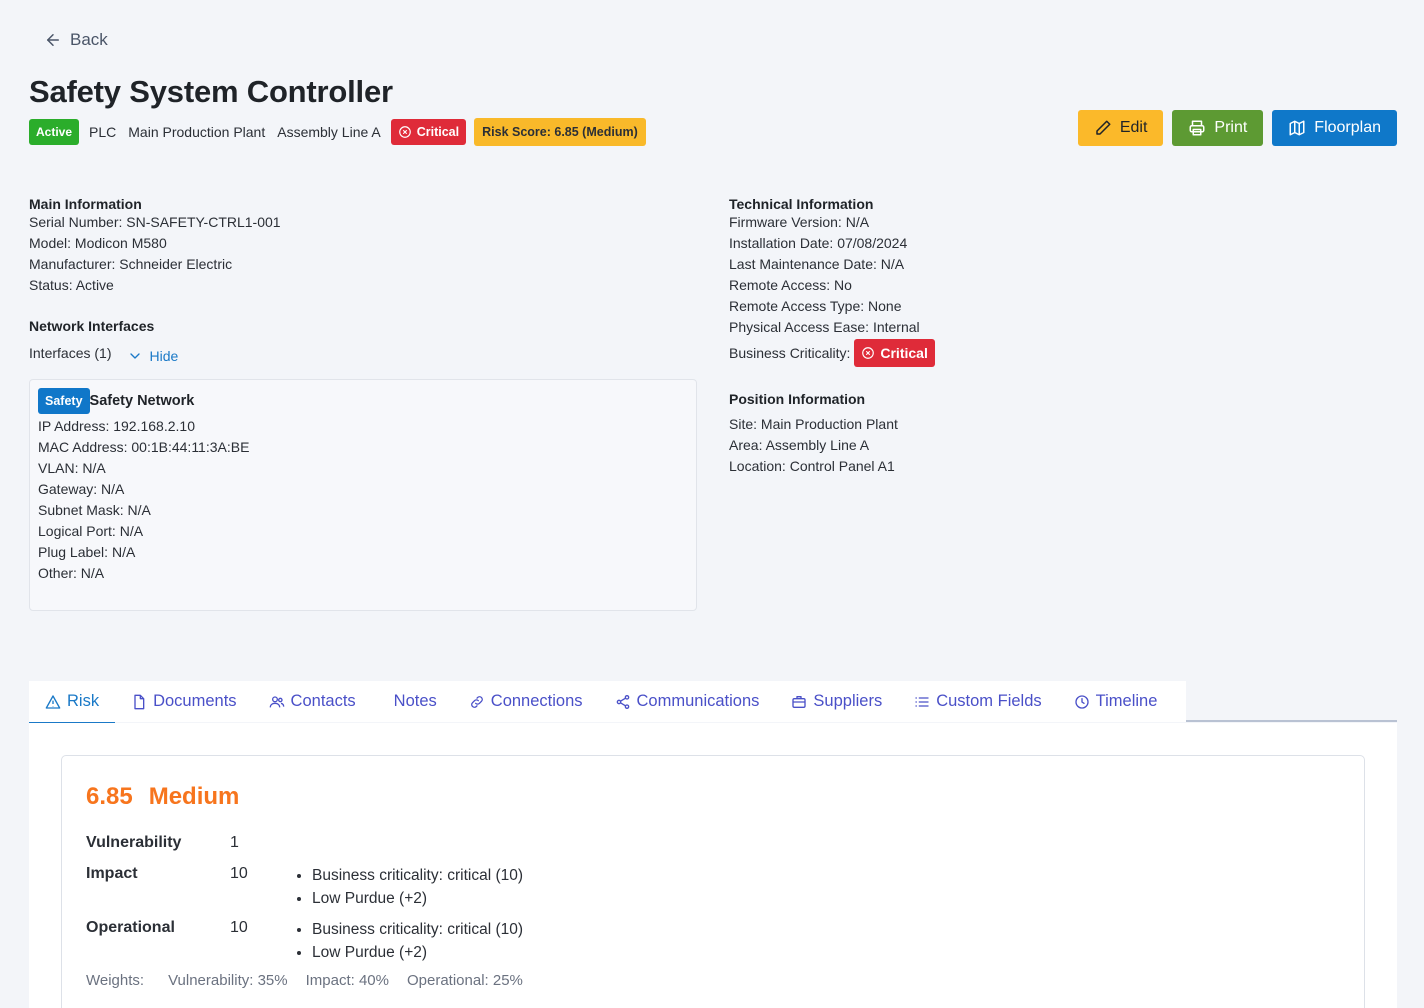 The height and width of the screenshot is (1008, 1424). I want to click on tab-documents: Documents, so click(183, 701).